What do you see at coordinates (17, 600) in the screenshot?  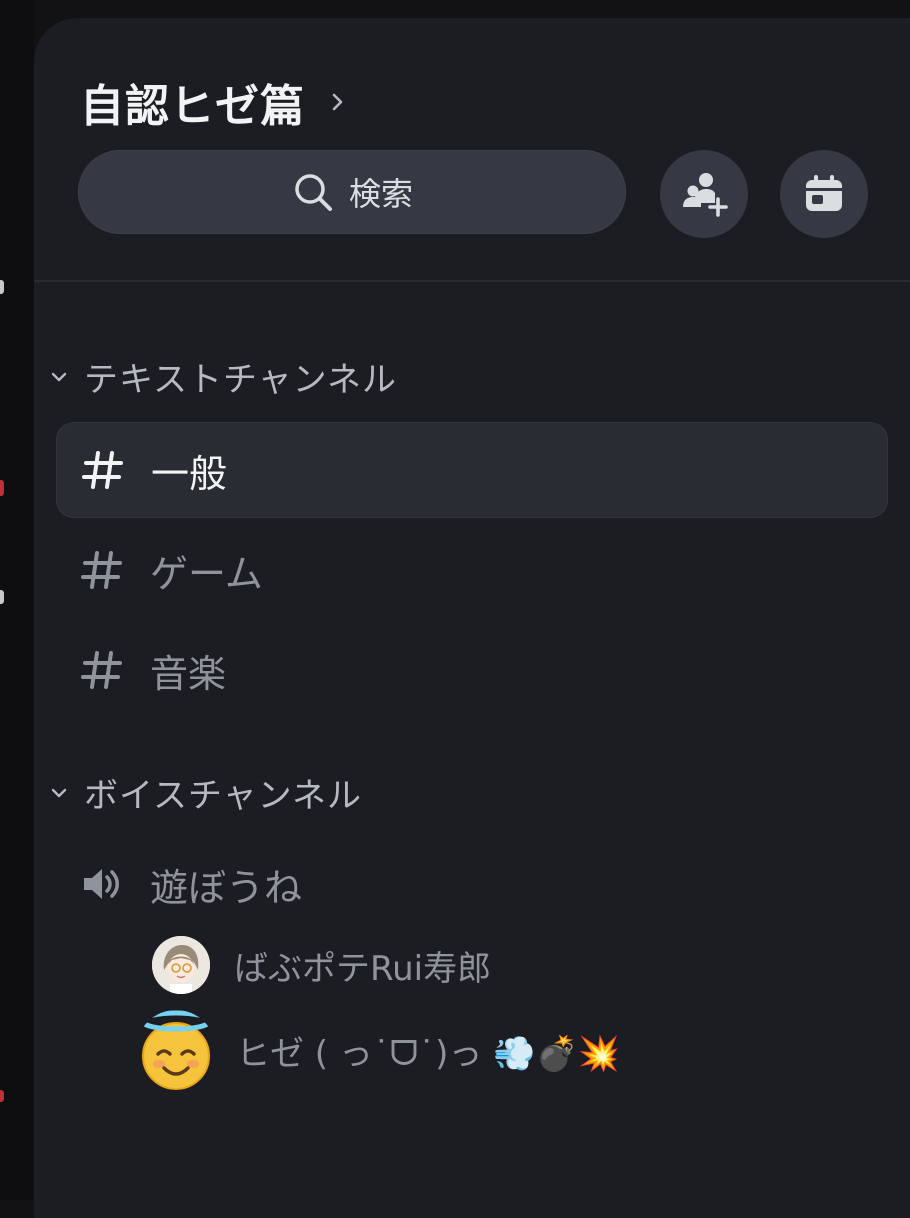 I see `server-rail` at bounding box center [17, 600].